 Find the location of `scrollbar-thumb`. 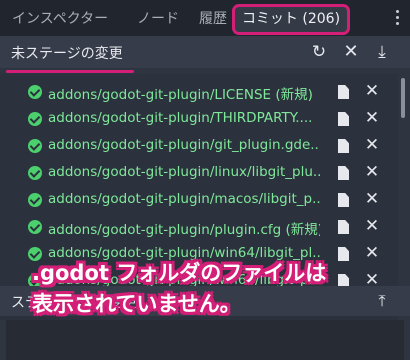

scrollbar-thumb is located at coordinates (403, 98).